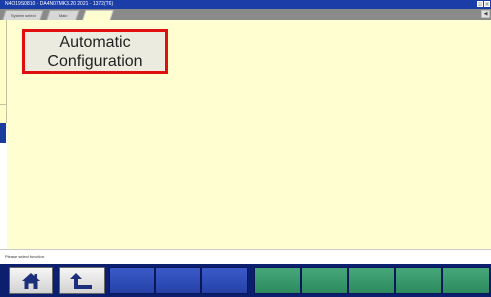  What do you see at coordinates (480, 4) in the screenshot?
I see `minimize-button: _` at bounding box center [480, 4].